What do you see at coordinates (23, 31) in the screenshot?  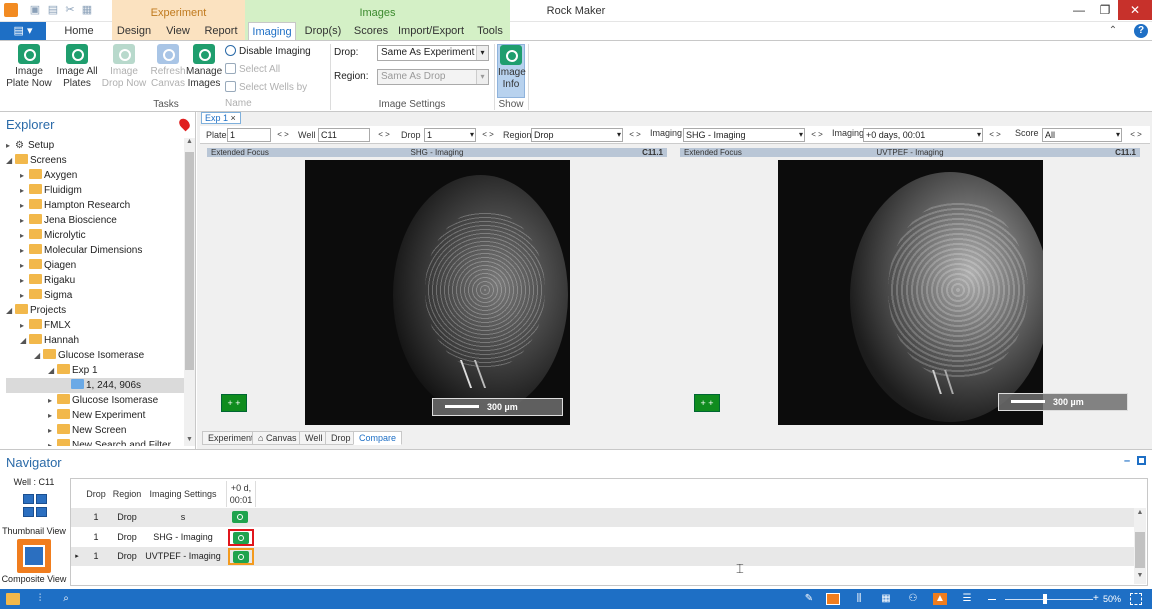 I see `file-menu-button: ▤ ▾` at bounding box center [23, 31].